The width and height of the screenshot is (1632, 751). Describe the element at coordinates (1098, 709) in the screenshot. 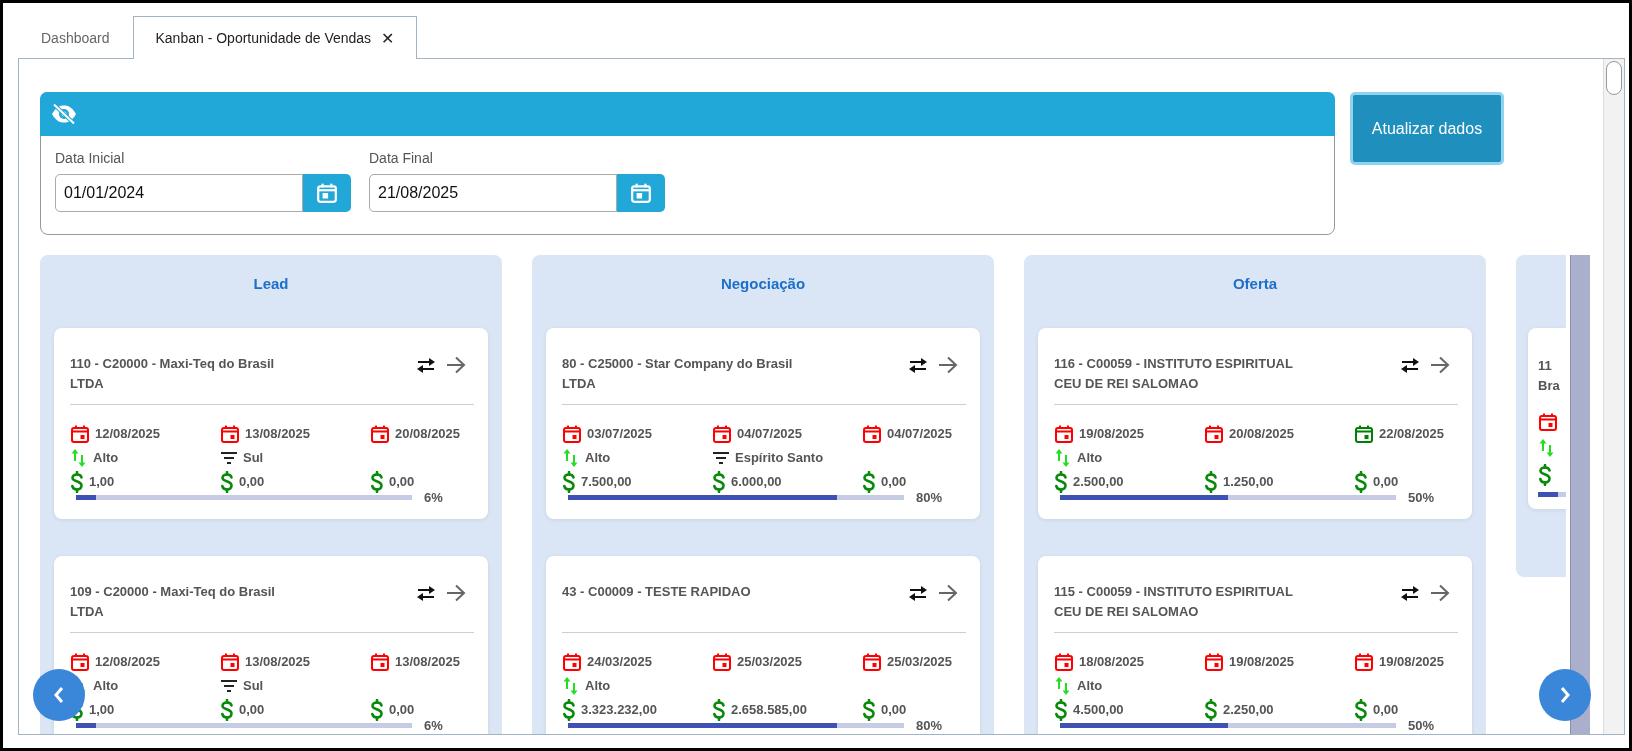

I see `amount-text: 4.500,00` at that location.